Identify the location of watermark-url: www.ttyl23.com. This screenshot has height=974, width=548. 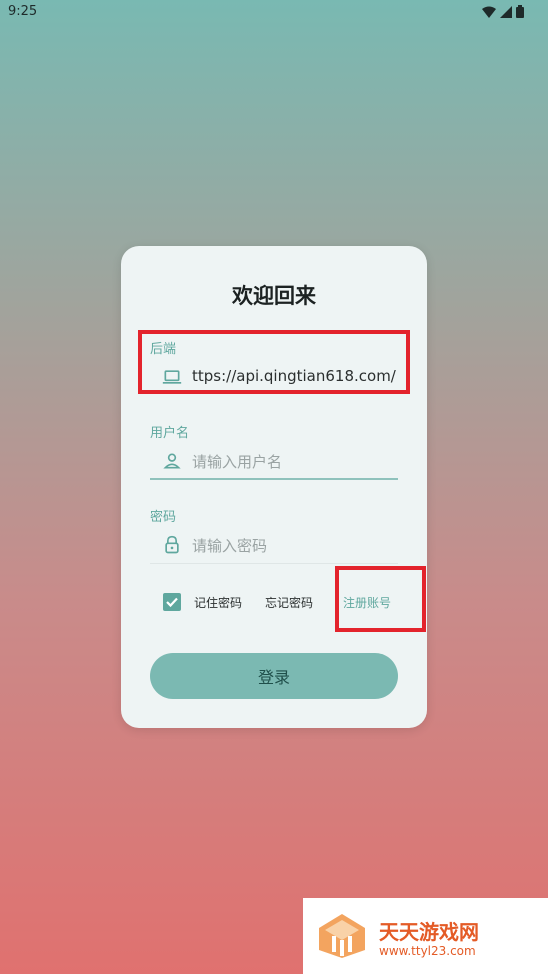
(427, 951).